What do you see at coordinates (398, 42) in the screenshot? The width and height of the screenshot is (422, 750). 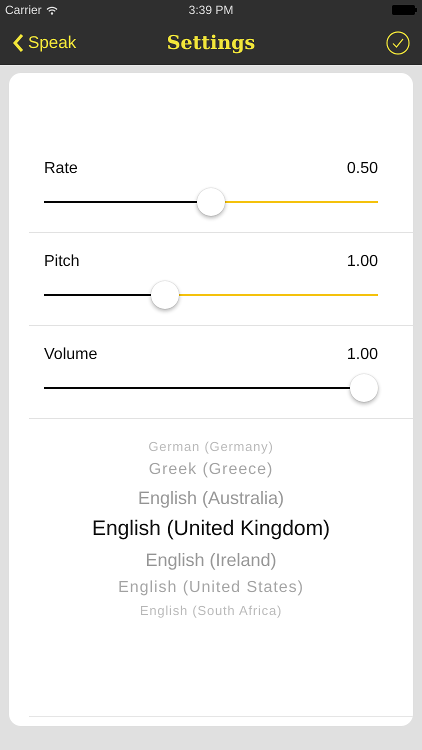 I see `done-button` at bounding box center [398, 42].